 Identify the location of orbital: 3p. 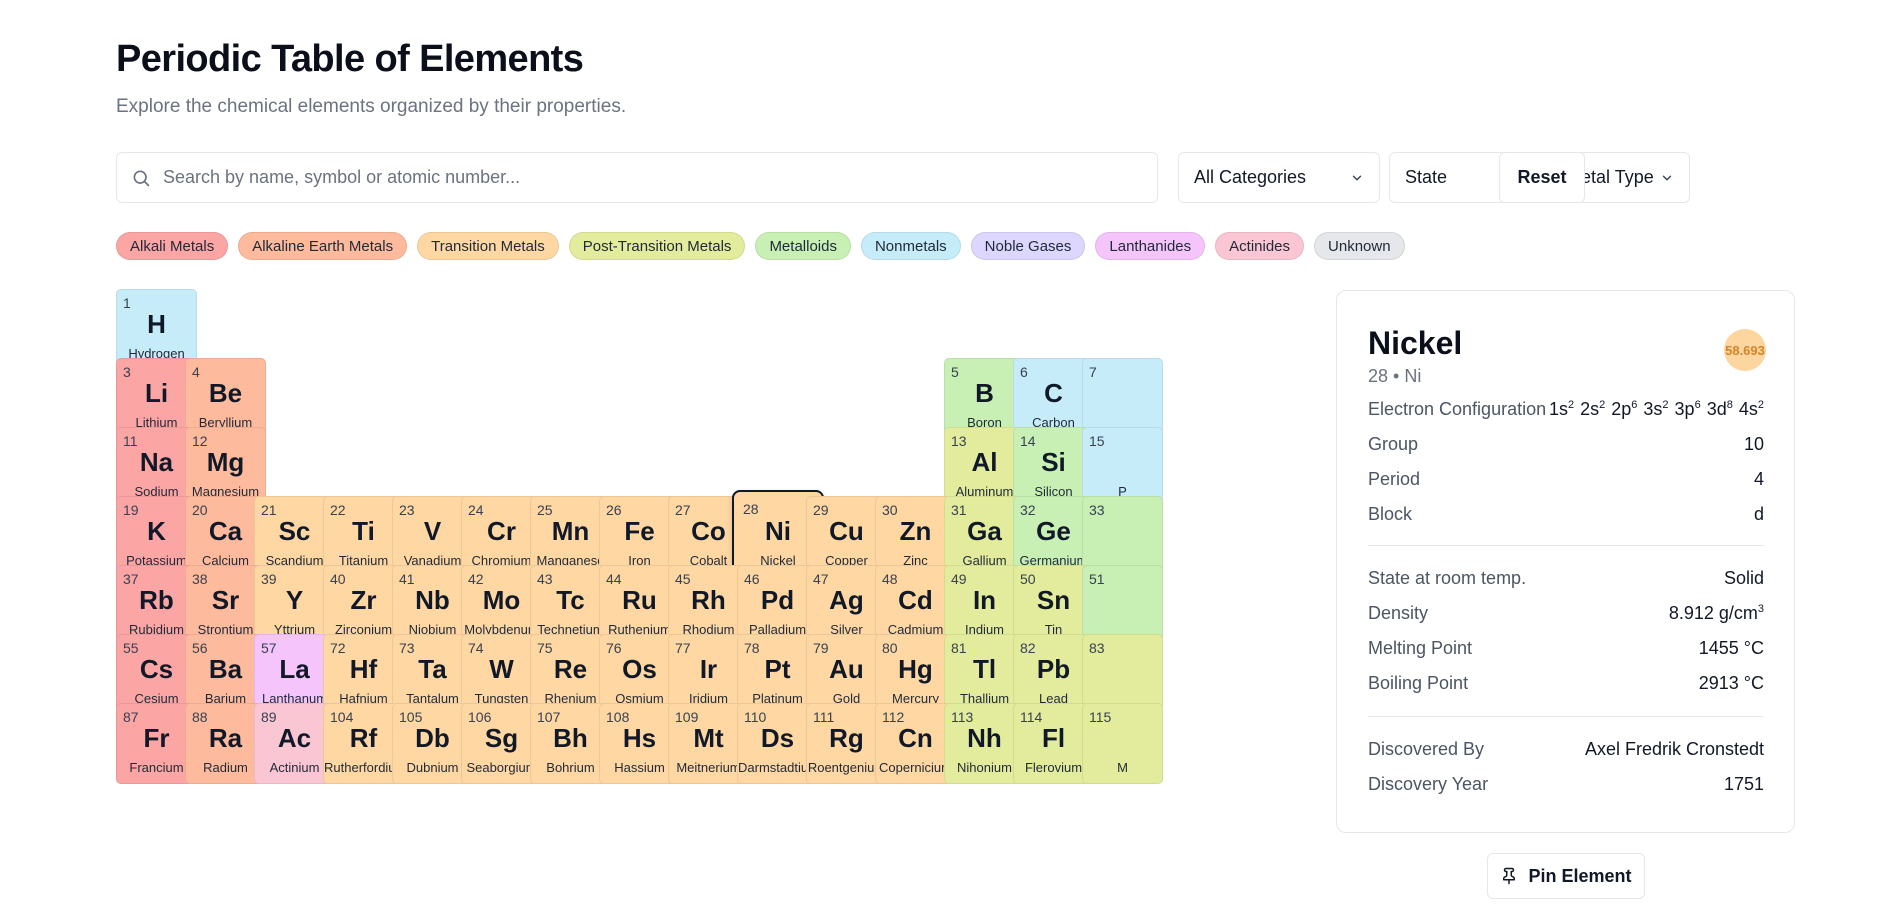
(1684, 408).